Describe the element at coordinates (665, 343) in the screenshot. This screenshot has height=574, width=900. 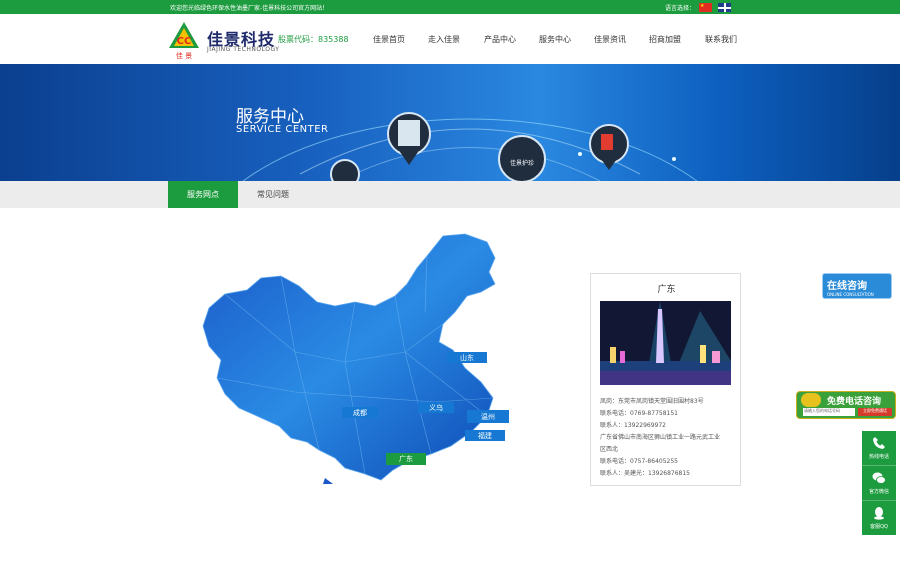
I see `city-photo` at that location.